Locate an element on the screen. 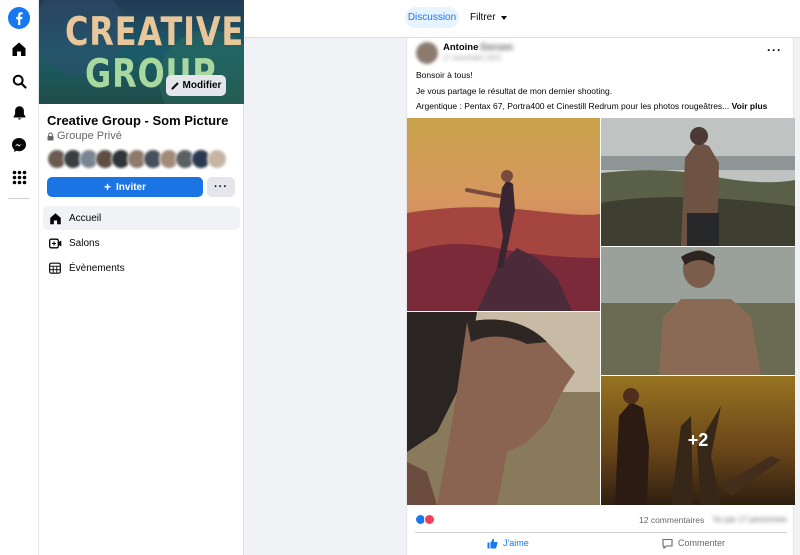  member-avatars is located at coordinates (137, 160).